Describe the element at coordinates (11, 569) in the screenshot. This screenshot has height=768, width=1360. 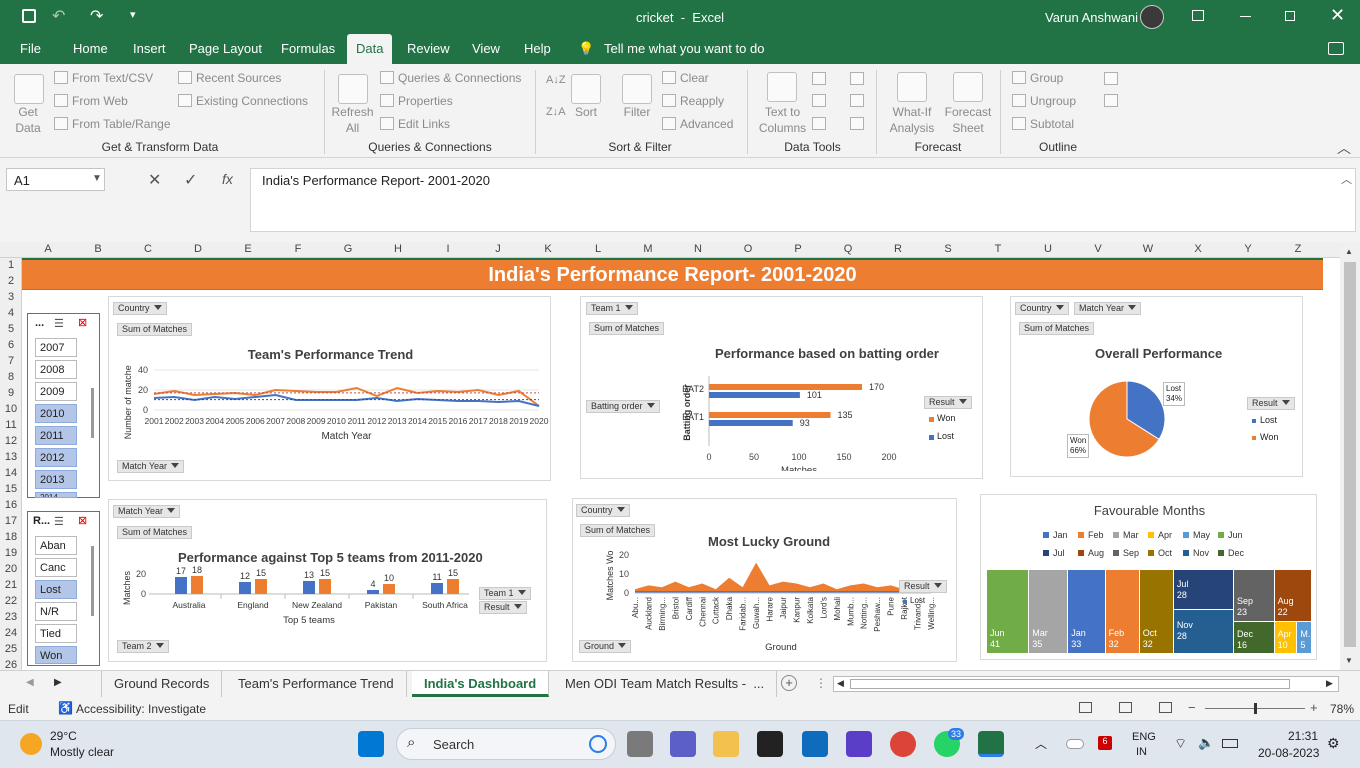
I see `row-header: 20` at that location.